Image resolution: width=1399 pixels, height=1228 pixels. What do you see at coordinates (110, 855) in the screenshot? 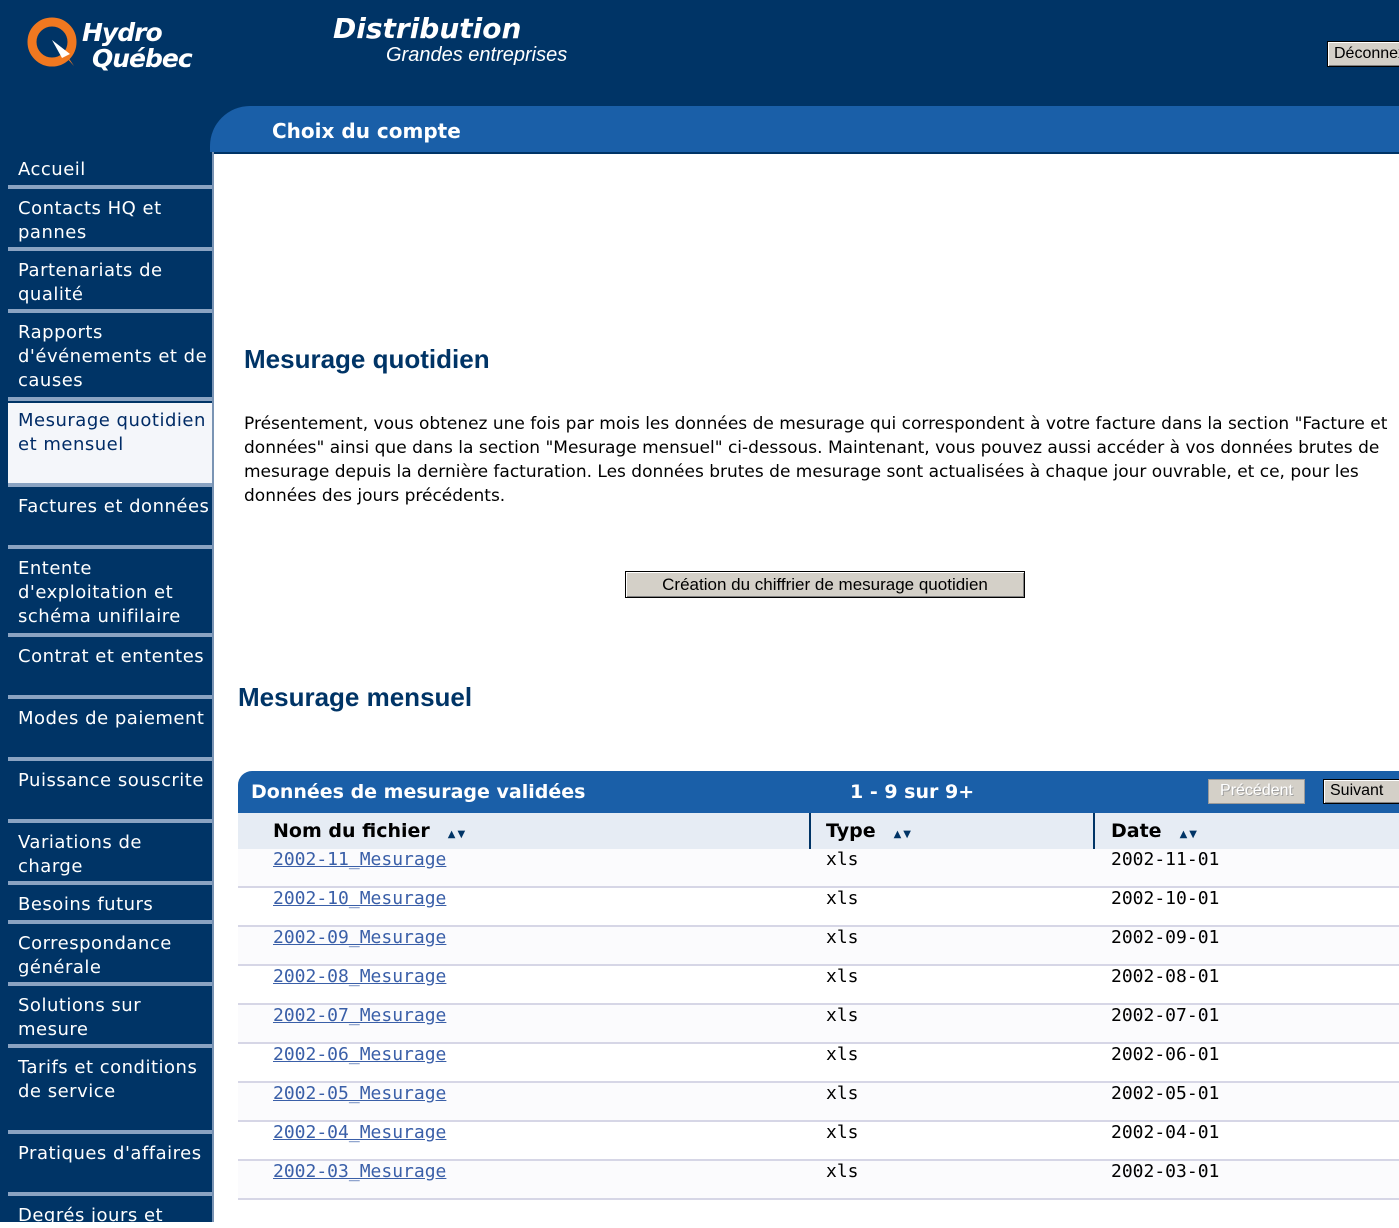
I see `sidebar-item-variations: Variations de charge` at bounding box center [110, 855].